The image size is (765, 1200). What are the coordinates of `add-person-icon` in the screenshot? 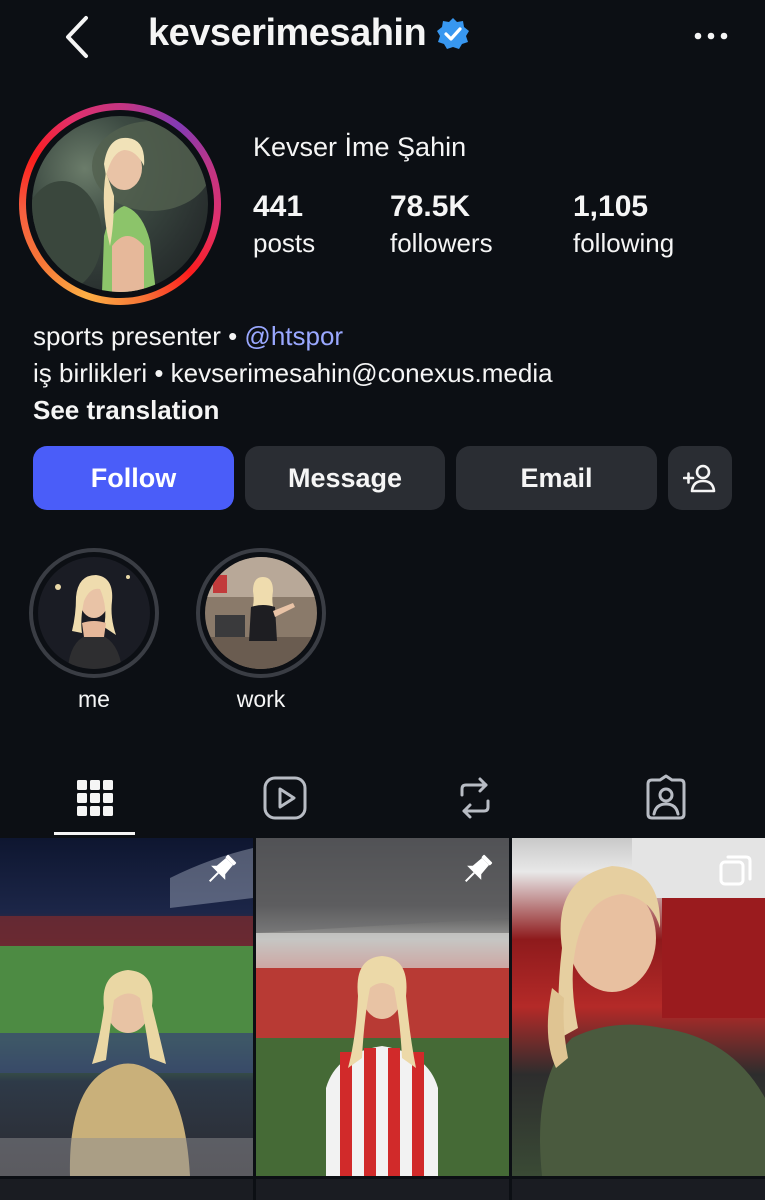 It's located at (699, 478).